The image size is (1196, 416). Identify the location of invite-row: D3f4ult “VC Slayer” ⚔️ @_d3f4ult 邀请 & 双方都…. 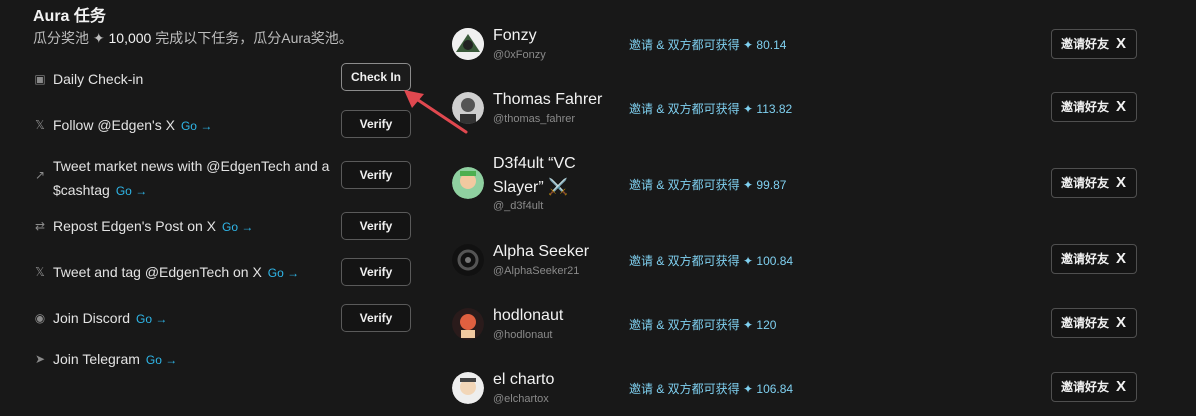
(802, 184).